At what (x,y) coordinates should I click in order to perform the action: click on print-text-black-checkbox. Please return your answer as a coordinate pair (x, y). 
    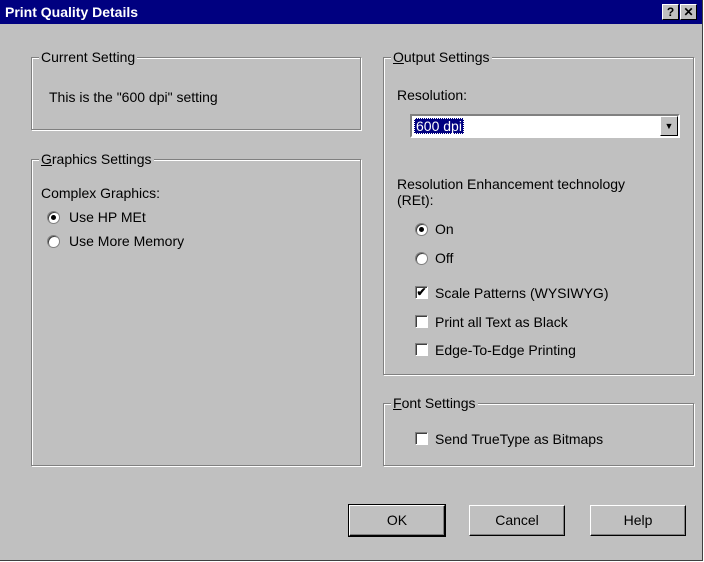
    Looking at the image, I should click on (421, 321).